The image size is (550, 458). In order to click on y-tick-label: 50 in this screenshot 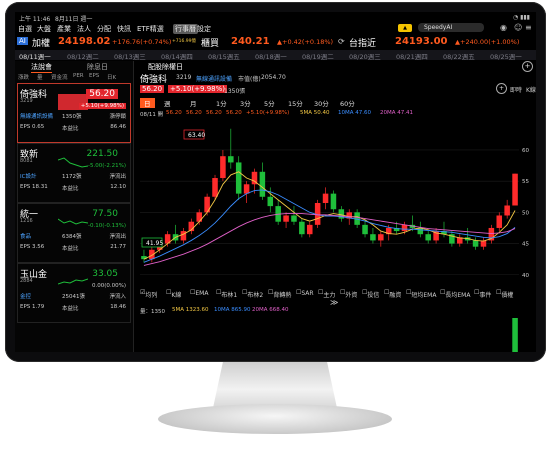, I will do `click(525, 213)`.